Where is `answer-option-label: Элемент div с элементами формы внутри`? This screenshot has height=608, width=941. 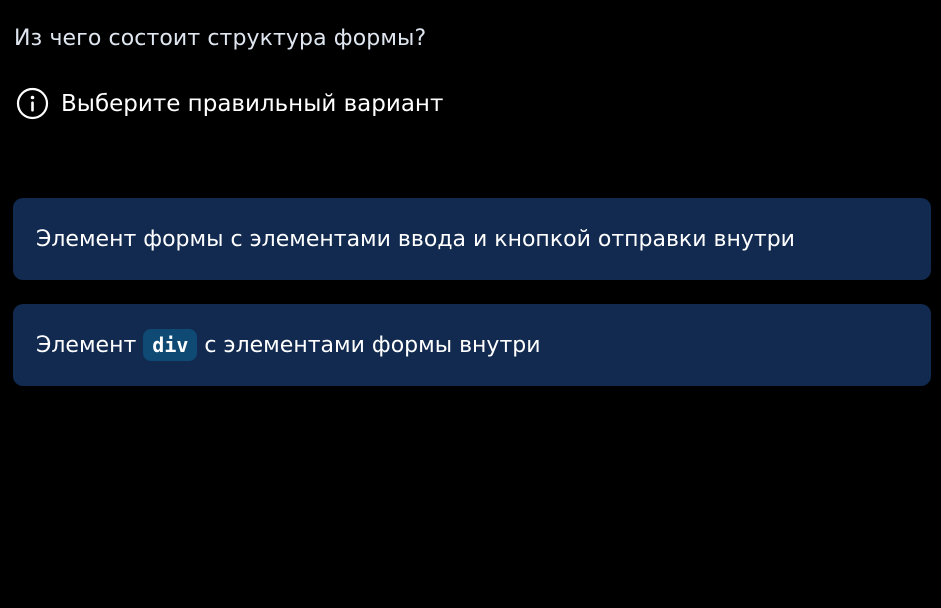
answer-option-label: Элемент div с элементами формы внутри is located at coordinates (288, 345).